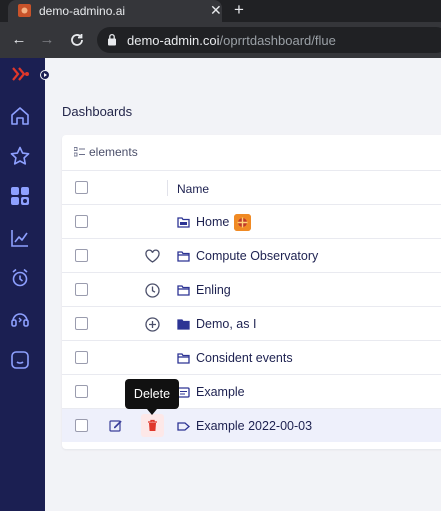 The width and height of the screenshot is (441, 511). Describe the element at coordinates (251, 391) in the screenshot. I see `table-row: Example` at that location.